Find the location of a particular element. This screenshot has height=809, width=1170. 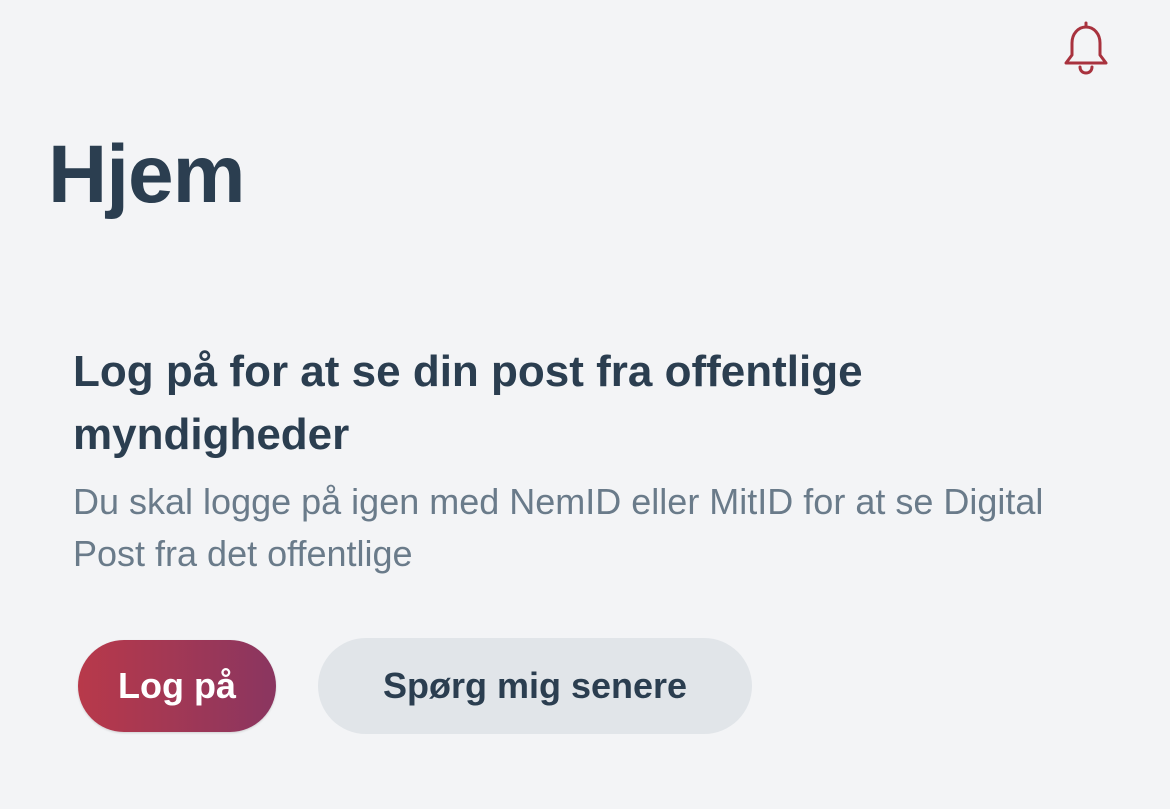

notifications-button is located at coordinates (1086, 48).